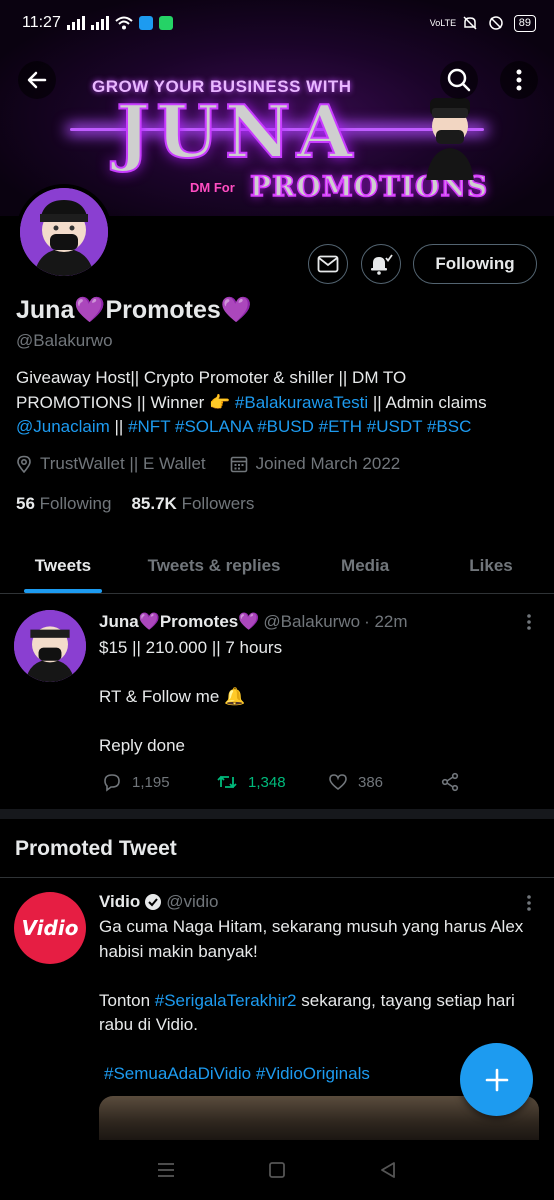 This screenshot has width=554, height=1200. What do you see at coordinates (277, 23) in the screenshot?
I see `status-bar: 11:27 VoLTE 89` at bounding box center [277, 23].